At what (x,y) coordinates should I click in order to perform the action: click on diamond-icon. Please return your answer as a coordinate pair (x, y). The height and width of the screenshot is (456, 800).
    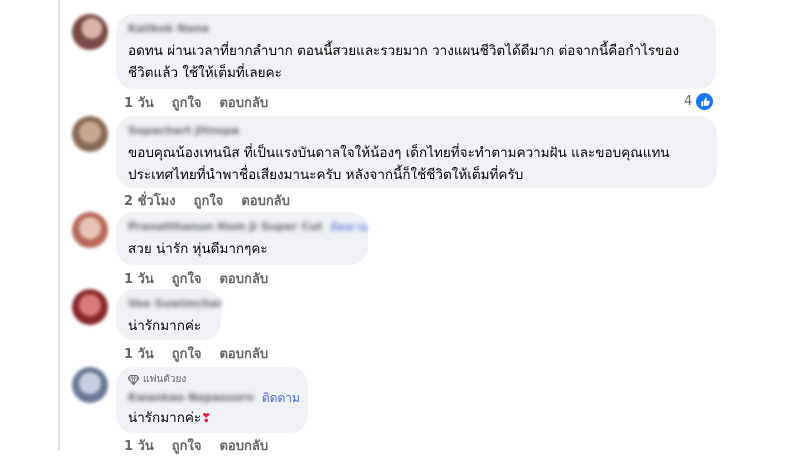
    Looking at the image, I should click on (133, 380).